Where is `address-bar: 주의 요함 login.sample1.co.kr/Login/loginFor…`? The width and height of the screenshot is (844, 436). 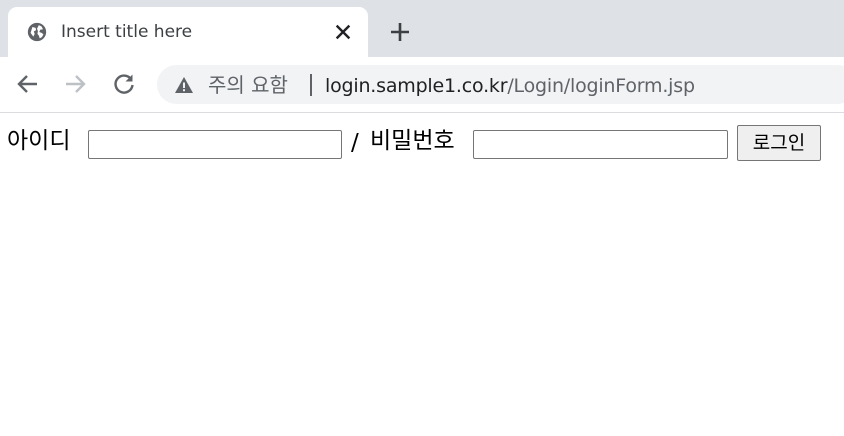 address-bar: 주의 요함 login.sample1.co.kr/Login/loginFor… is located at coordinates (500, 84).